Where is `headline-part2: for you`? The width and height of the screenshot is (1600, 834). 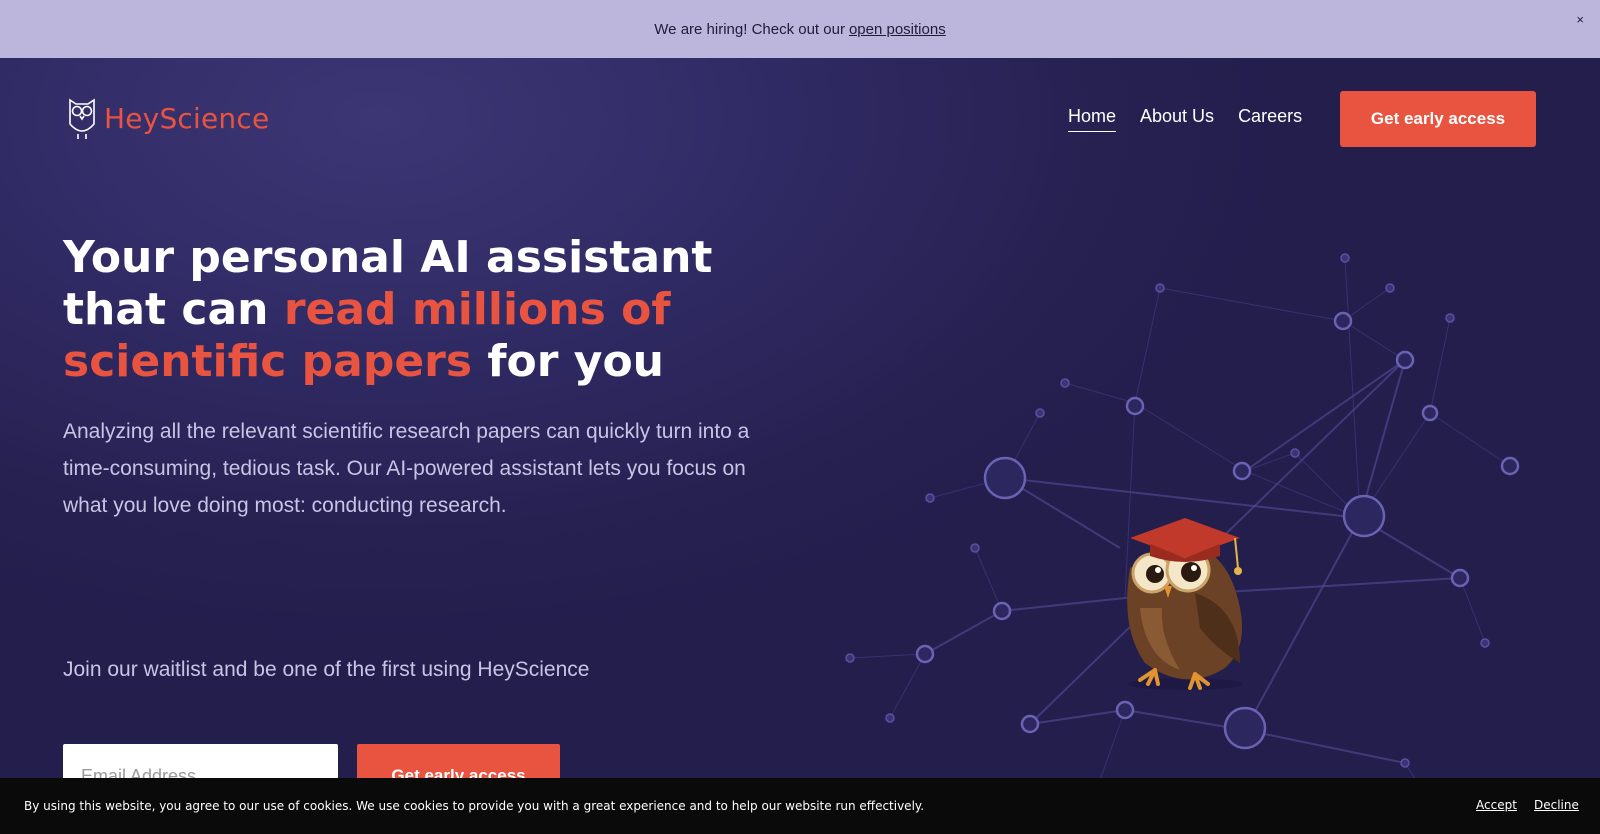
headline-part2: for you is located at coordinates (568, 361).